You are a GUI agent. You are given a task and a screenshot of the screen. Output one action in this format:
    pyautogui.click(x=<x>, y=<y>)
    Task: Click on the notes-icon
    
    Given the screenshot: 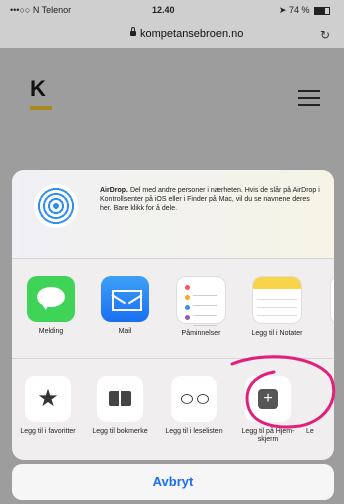 What is the action you would take?
    pyautogui.click(x=277, y=300)
    